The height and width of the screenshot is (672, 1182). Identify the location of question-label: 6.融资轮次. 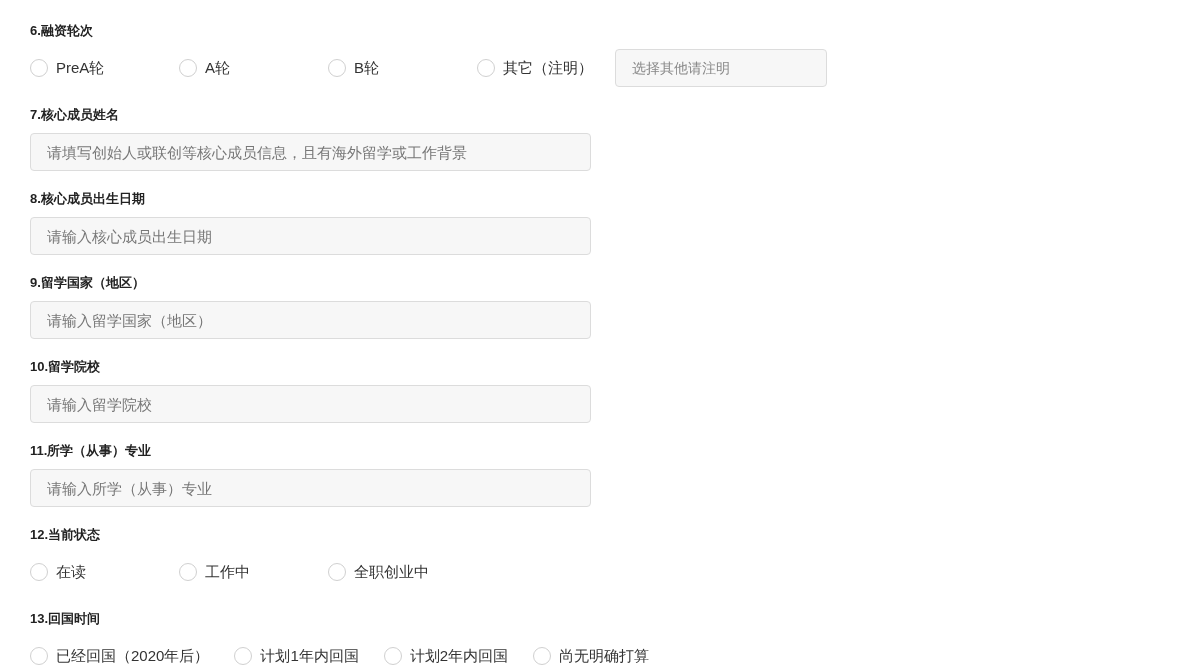
(62, 31).